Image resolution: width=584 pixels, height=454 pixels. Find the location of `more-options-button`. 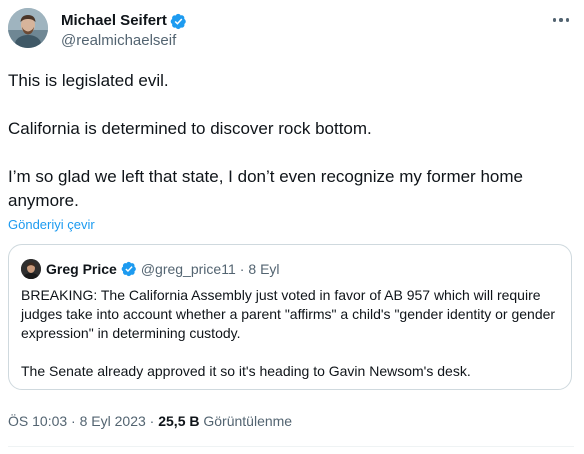

more-options-button is located at coordinates (561, 20).